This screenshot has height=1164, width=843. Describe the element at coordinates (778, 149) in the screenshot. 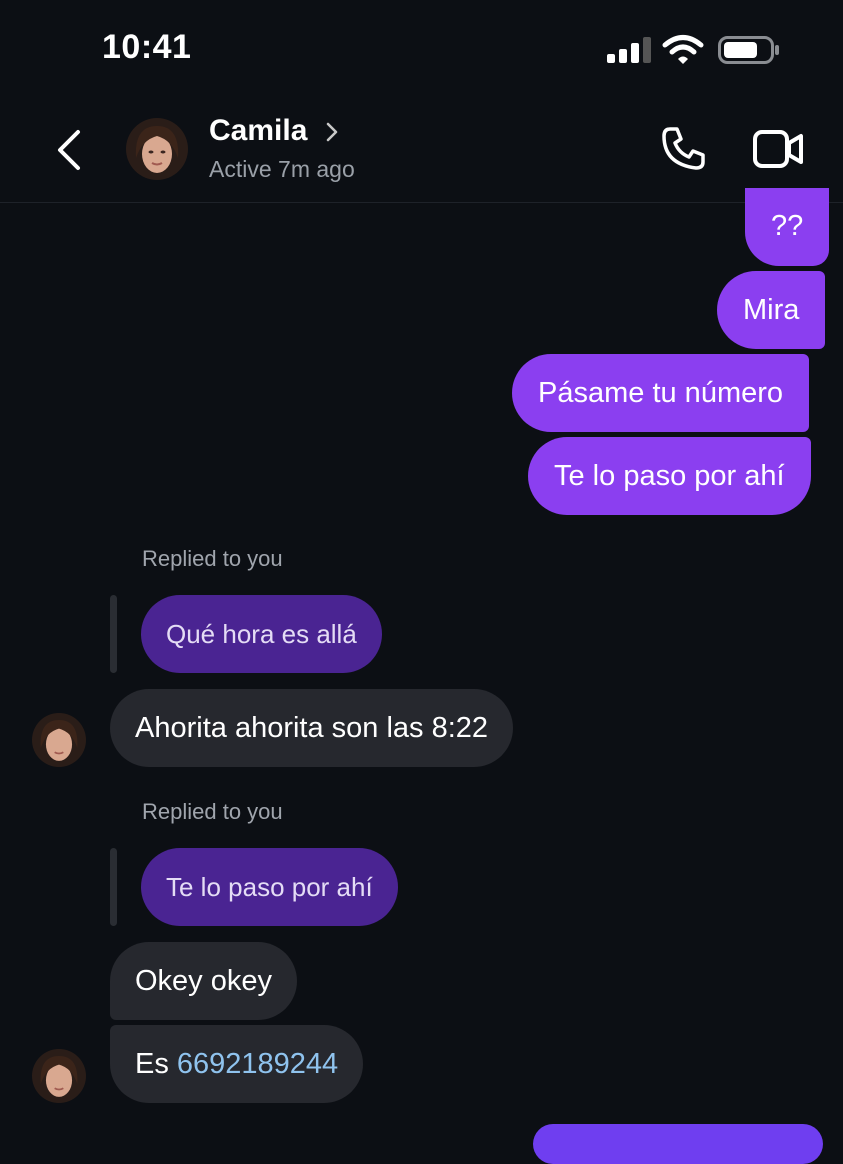

I see `video-call-icon` at that location.